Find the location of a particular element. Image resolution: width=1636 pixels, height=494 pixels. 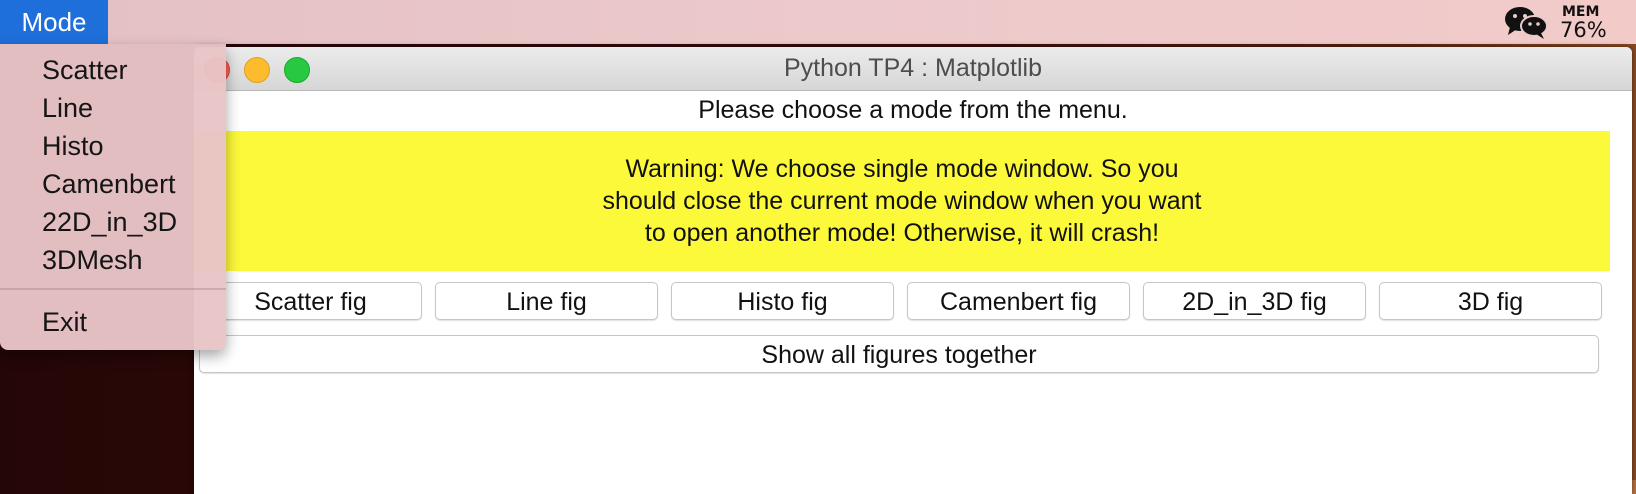

window-titlebar: Python TP4 : Matplotlib is located at coordinates (913, 69).